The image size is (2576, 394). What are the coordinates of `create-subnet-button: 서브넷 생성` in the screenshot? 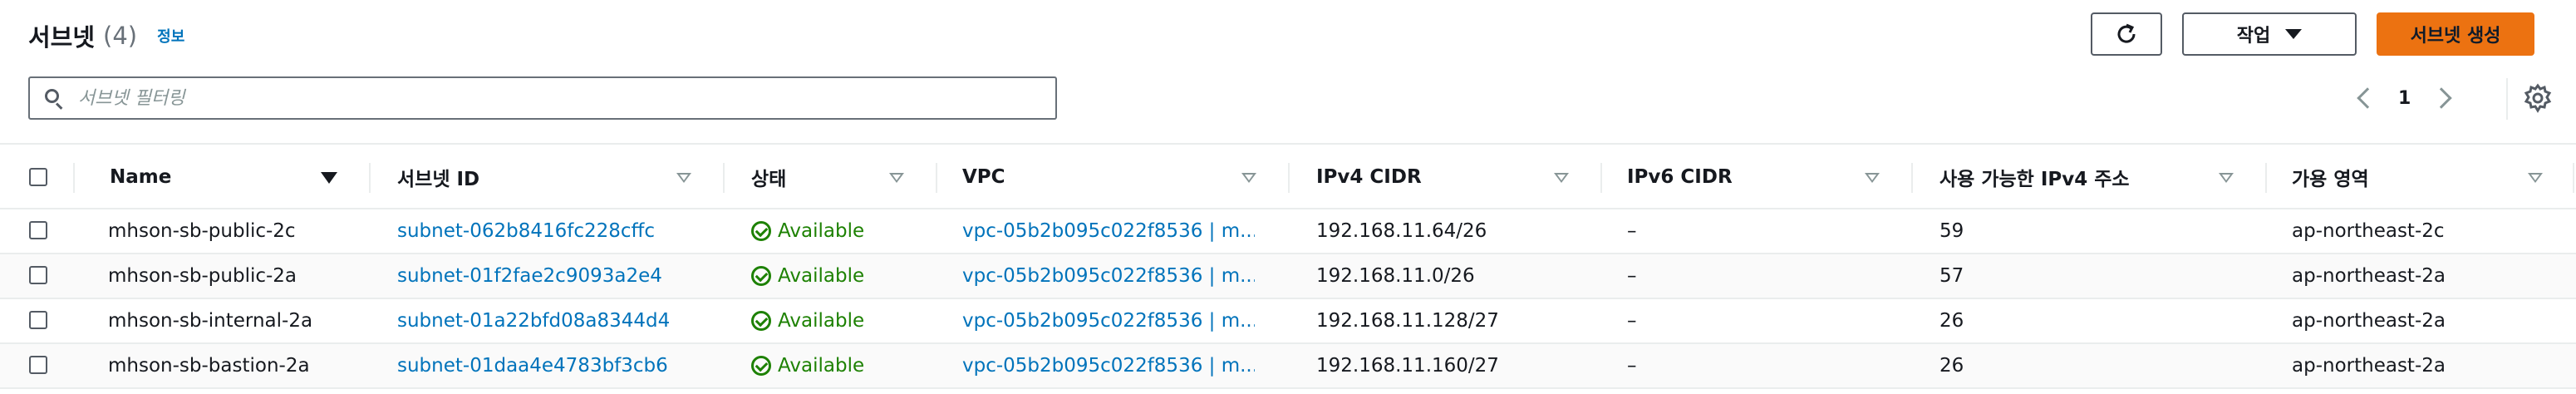 It's located at (2455, 34).